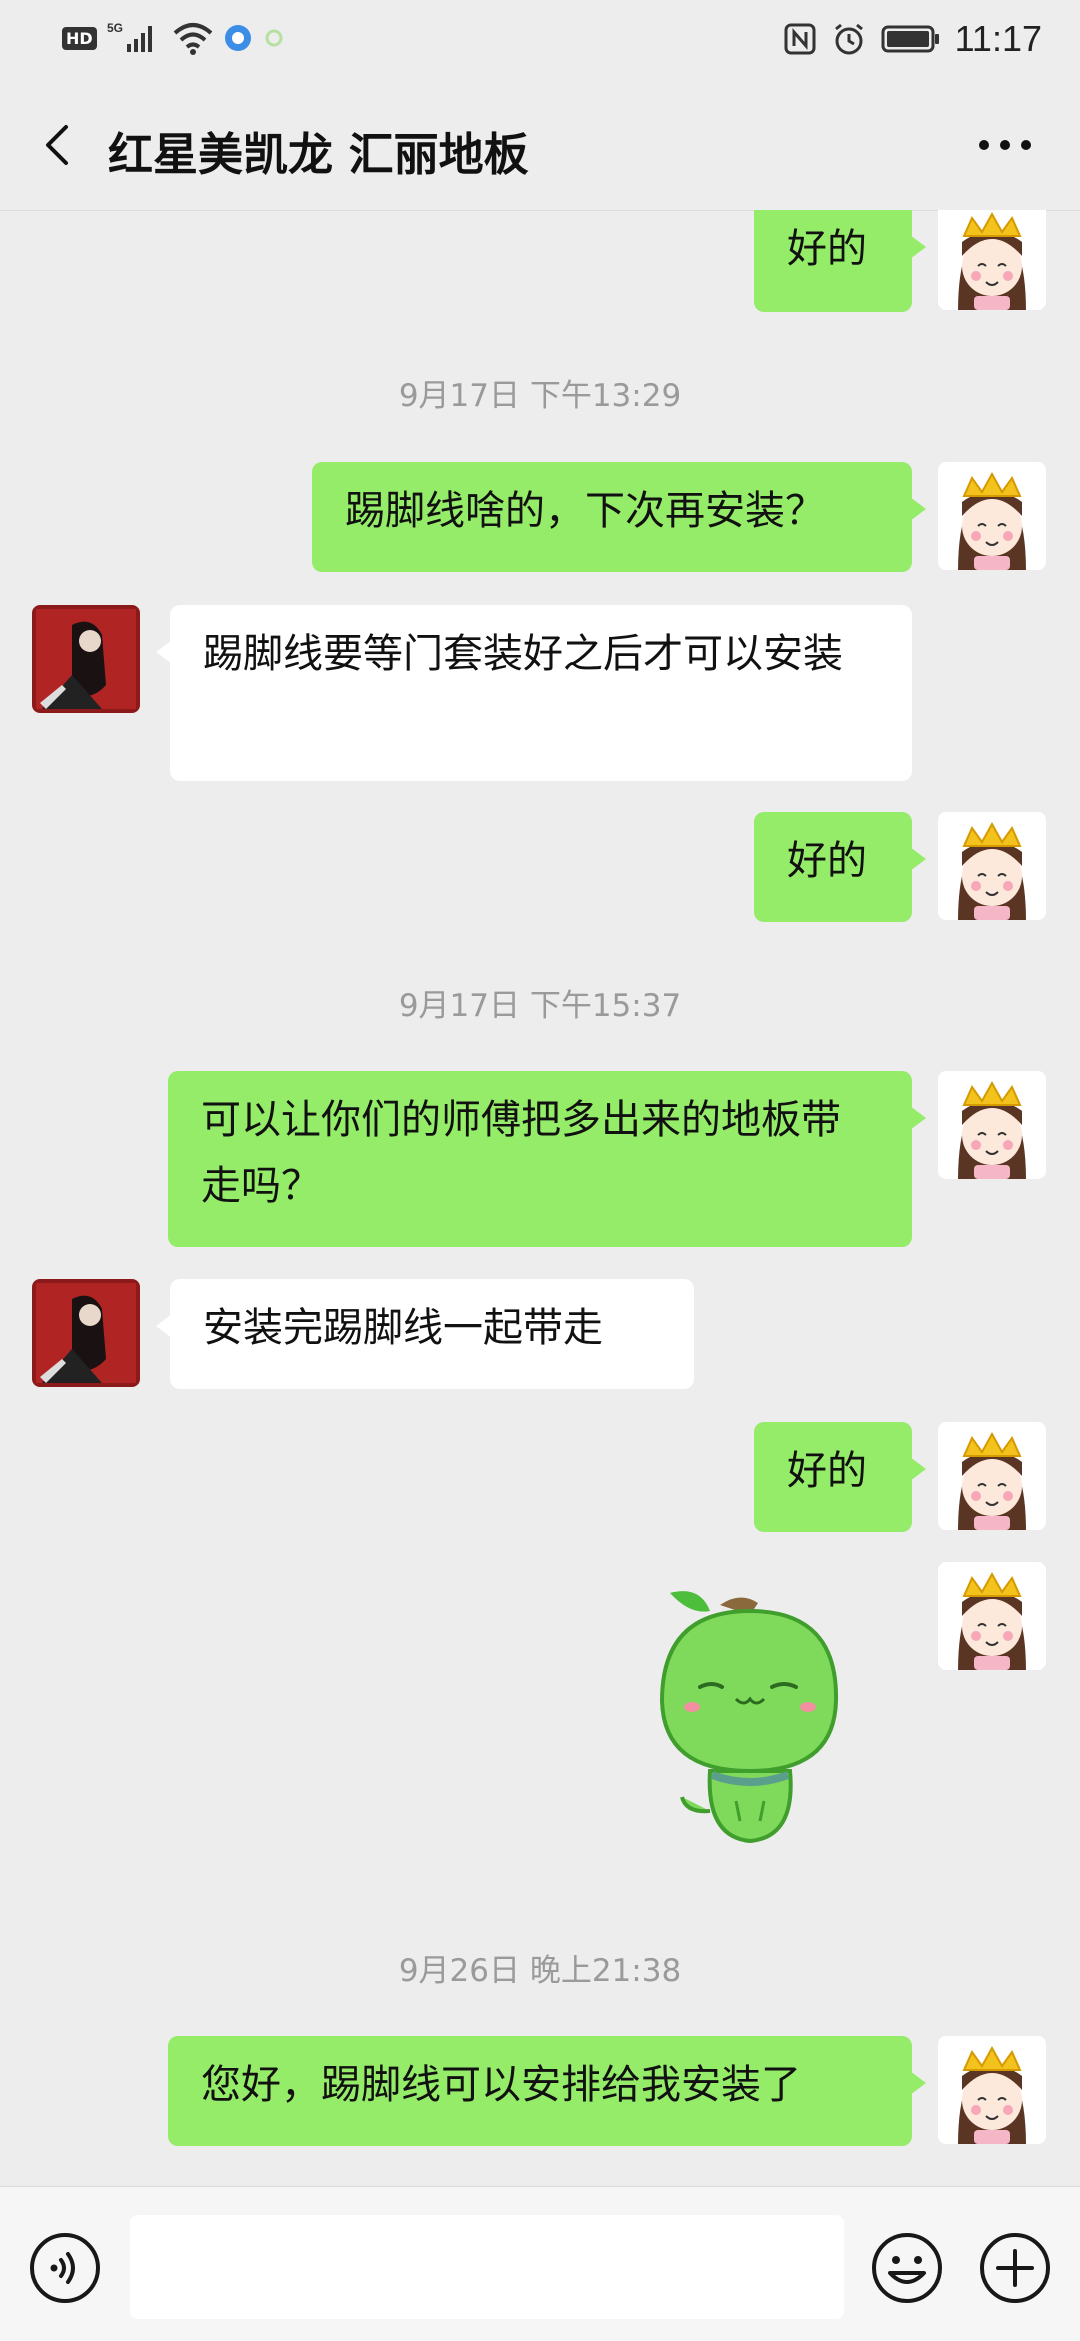 Image resolution: width=1080 pixels, height=2341 pixels. I want to click on my-message-bubble: 可以让你们的师傅把多出来的地板带走吗？, so click(547, 1159).